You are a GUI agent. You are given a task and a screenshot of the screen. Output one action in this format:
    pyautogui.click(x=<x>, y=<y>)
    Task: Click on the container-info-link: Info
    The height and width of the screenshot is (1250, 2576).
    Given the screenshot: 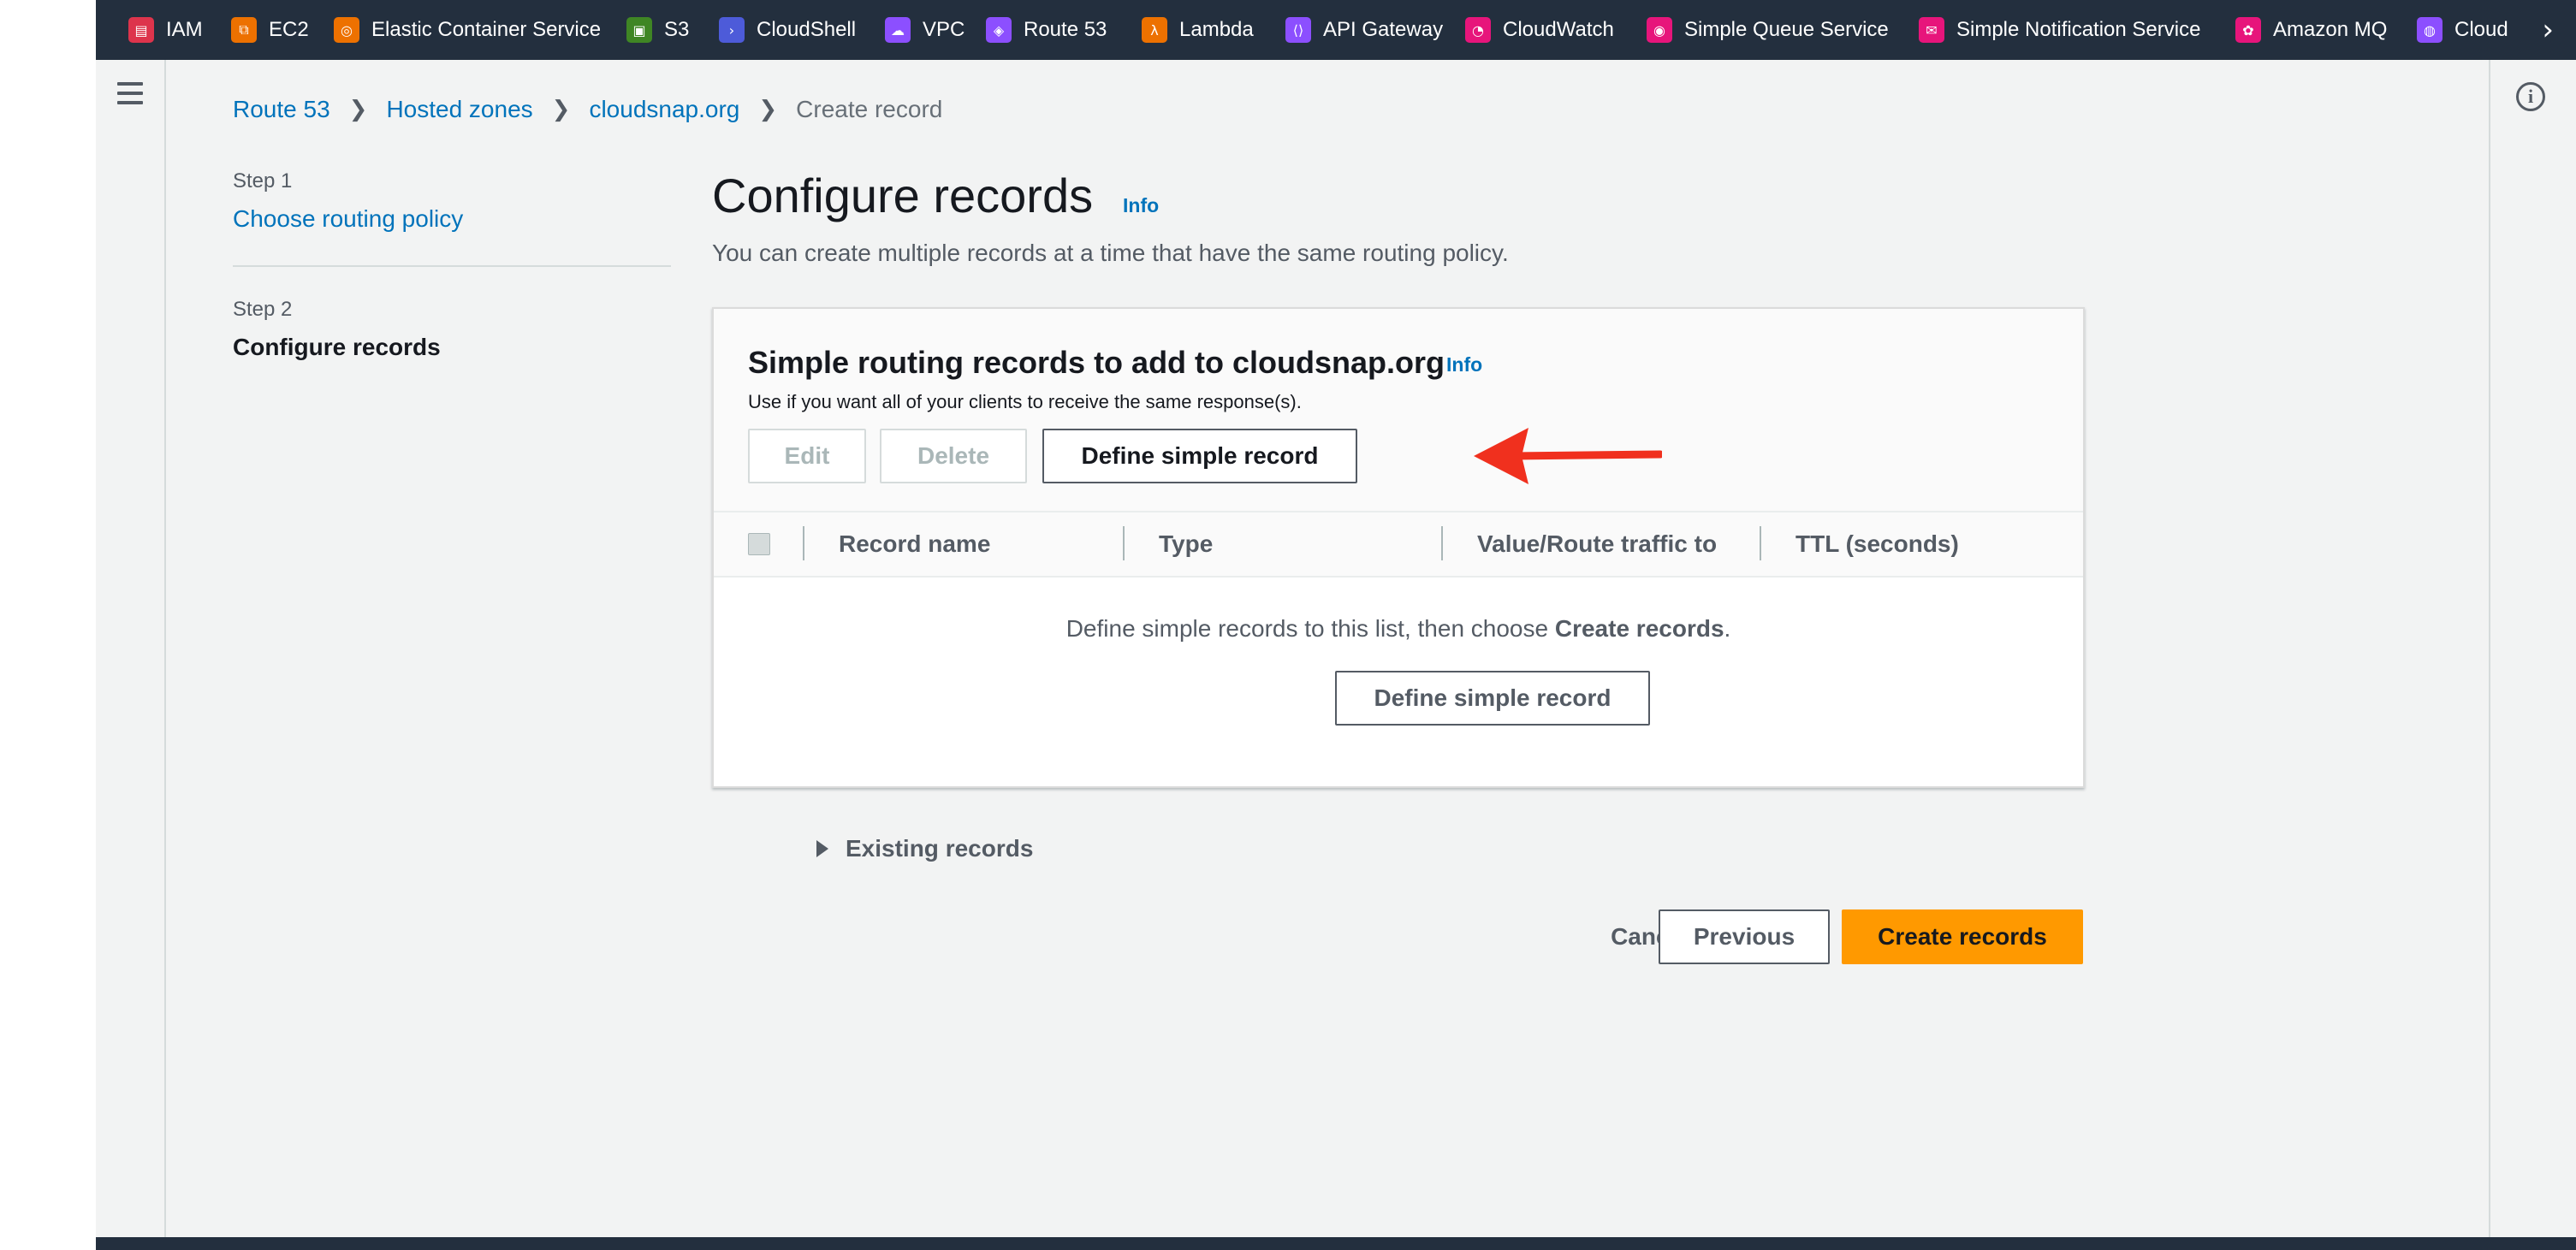 What is the action you would take?
    pyautogui.click(x=1464, y=364)
    